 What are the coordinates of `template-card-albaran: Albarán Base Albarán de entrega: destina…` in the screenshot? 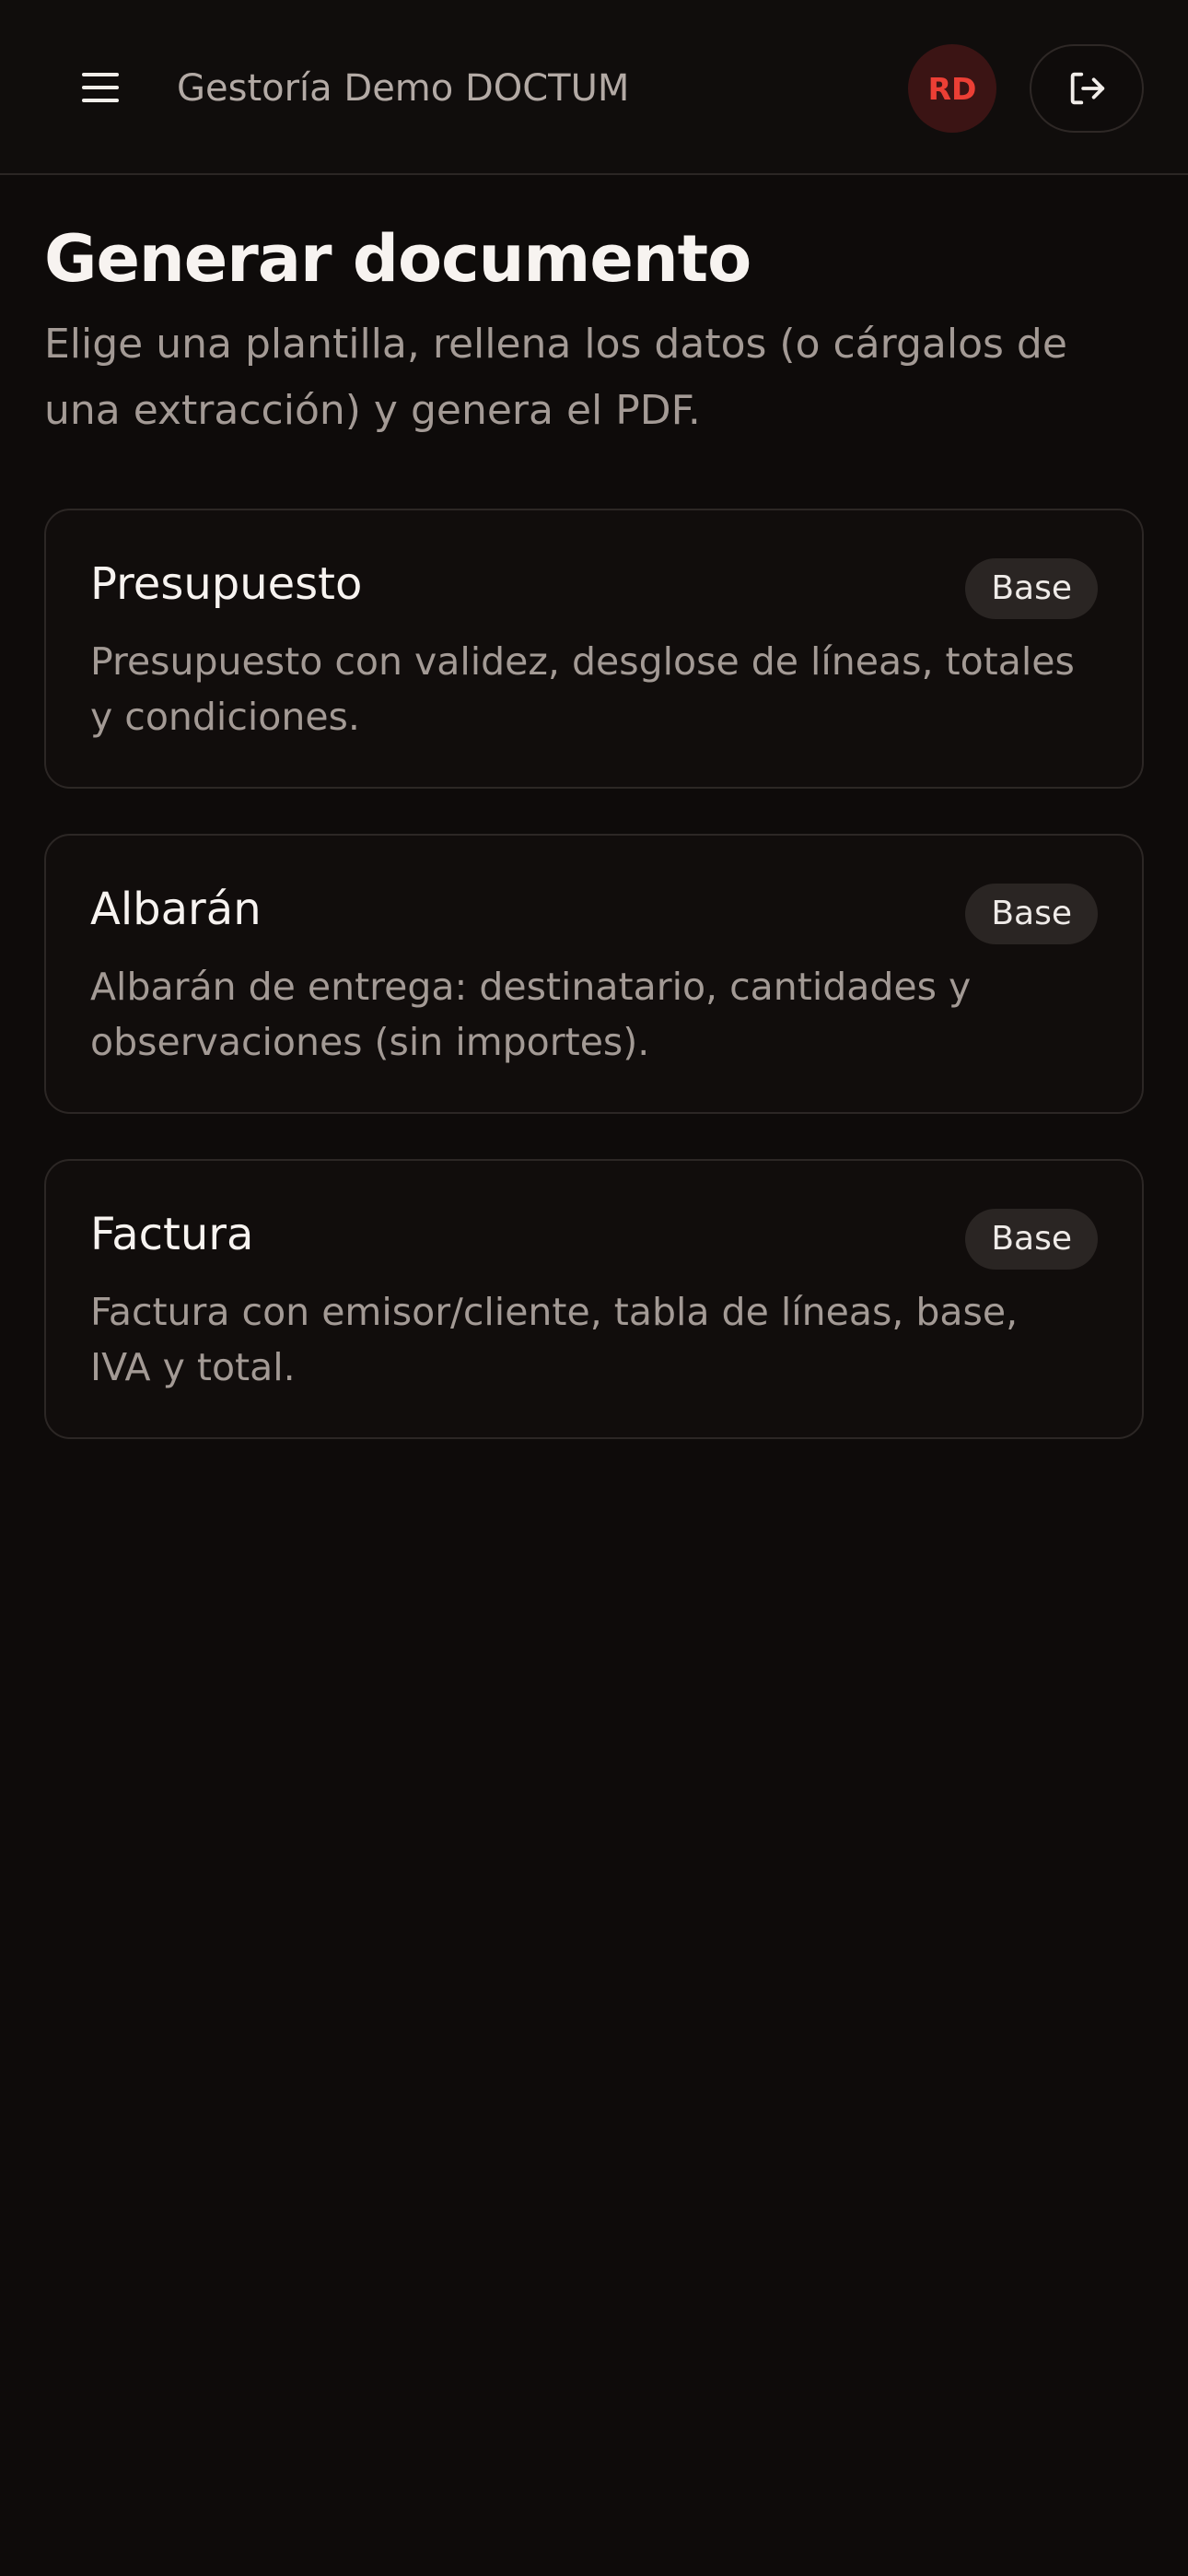 It's located at (594, 974).